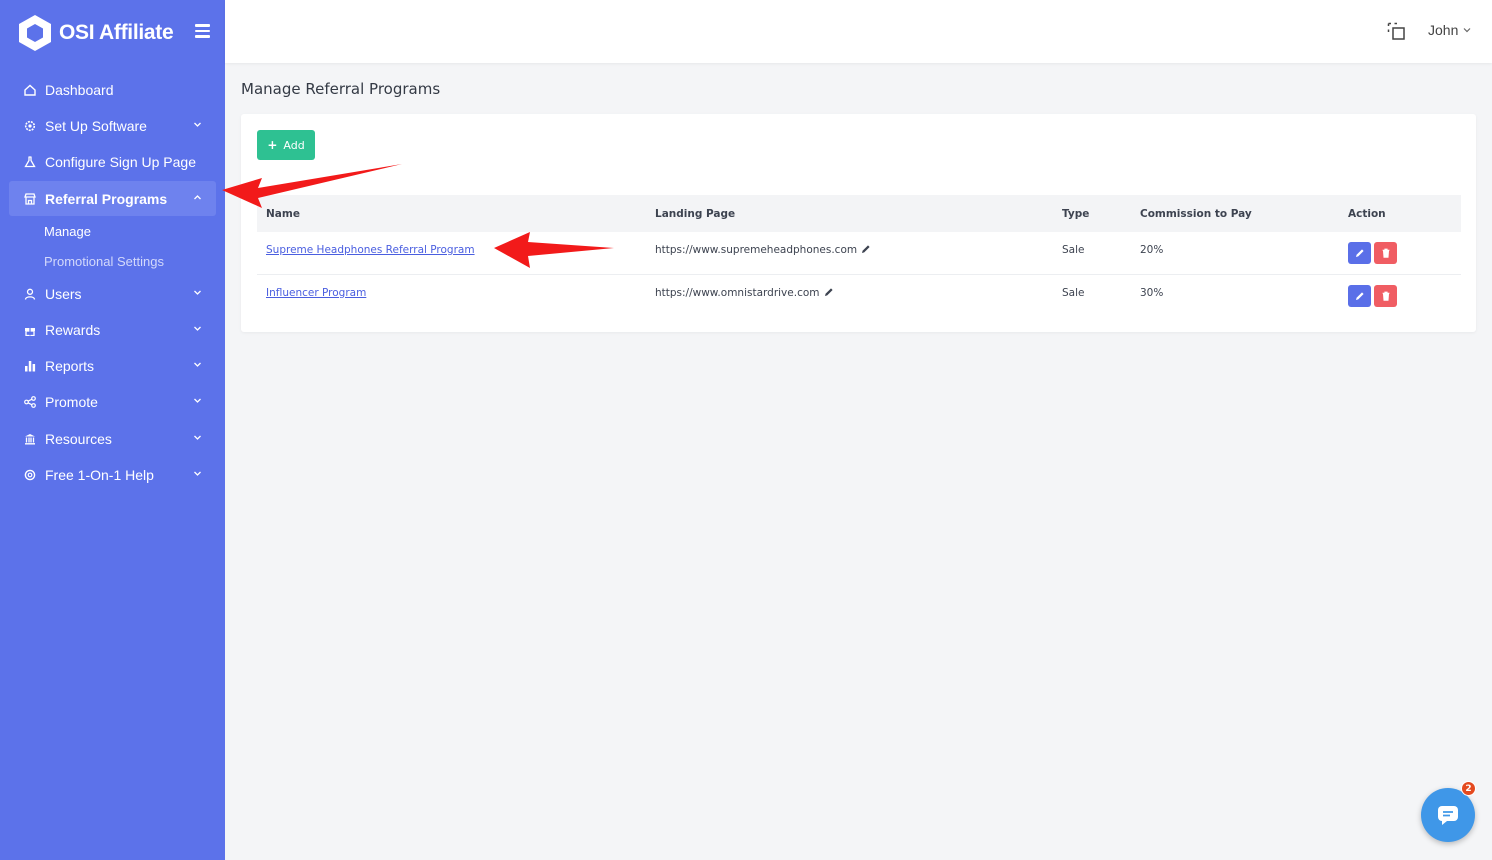  I want to click on flask-icon, so click(29, 161).